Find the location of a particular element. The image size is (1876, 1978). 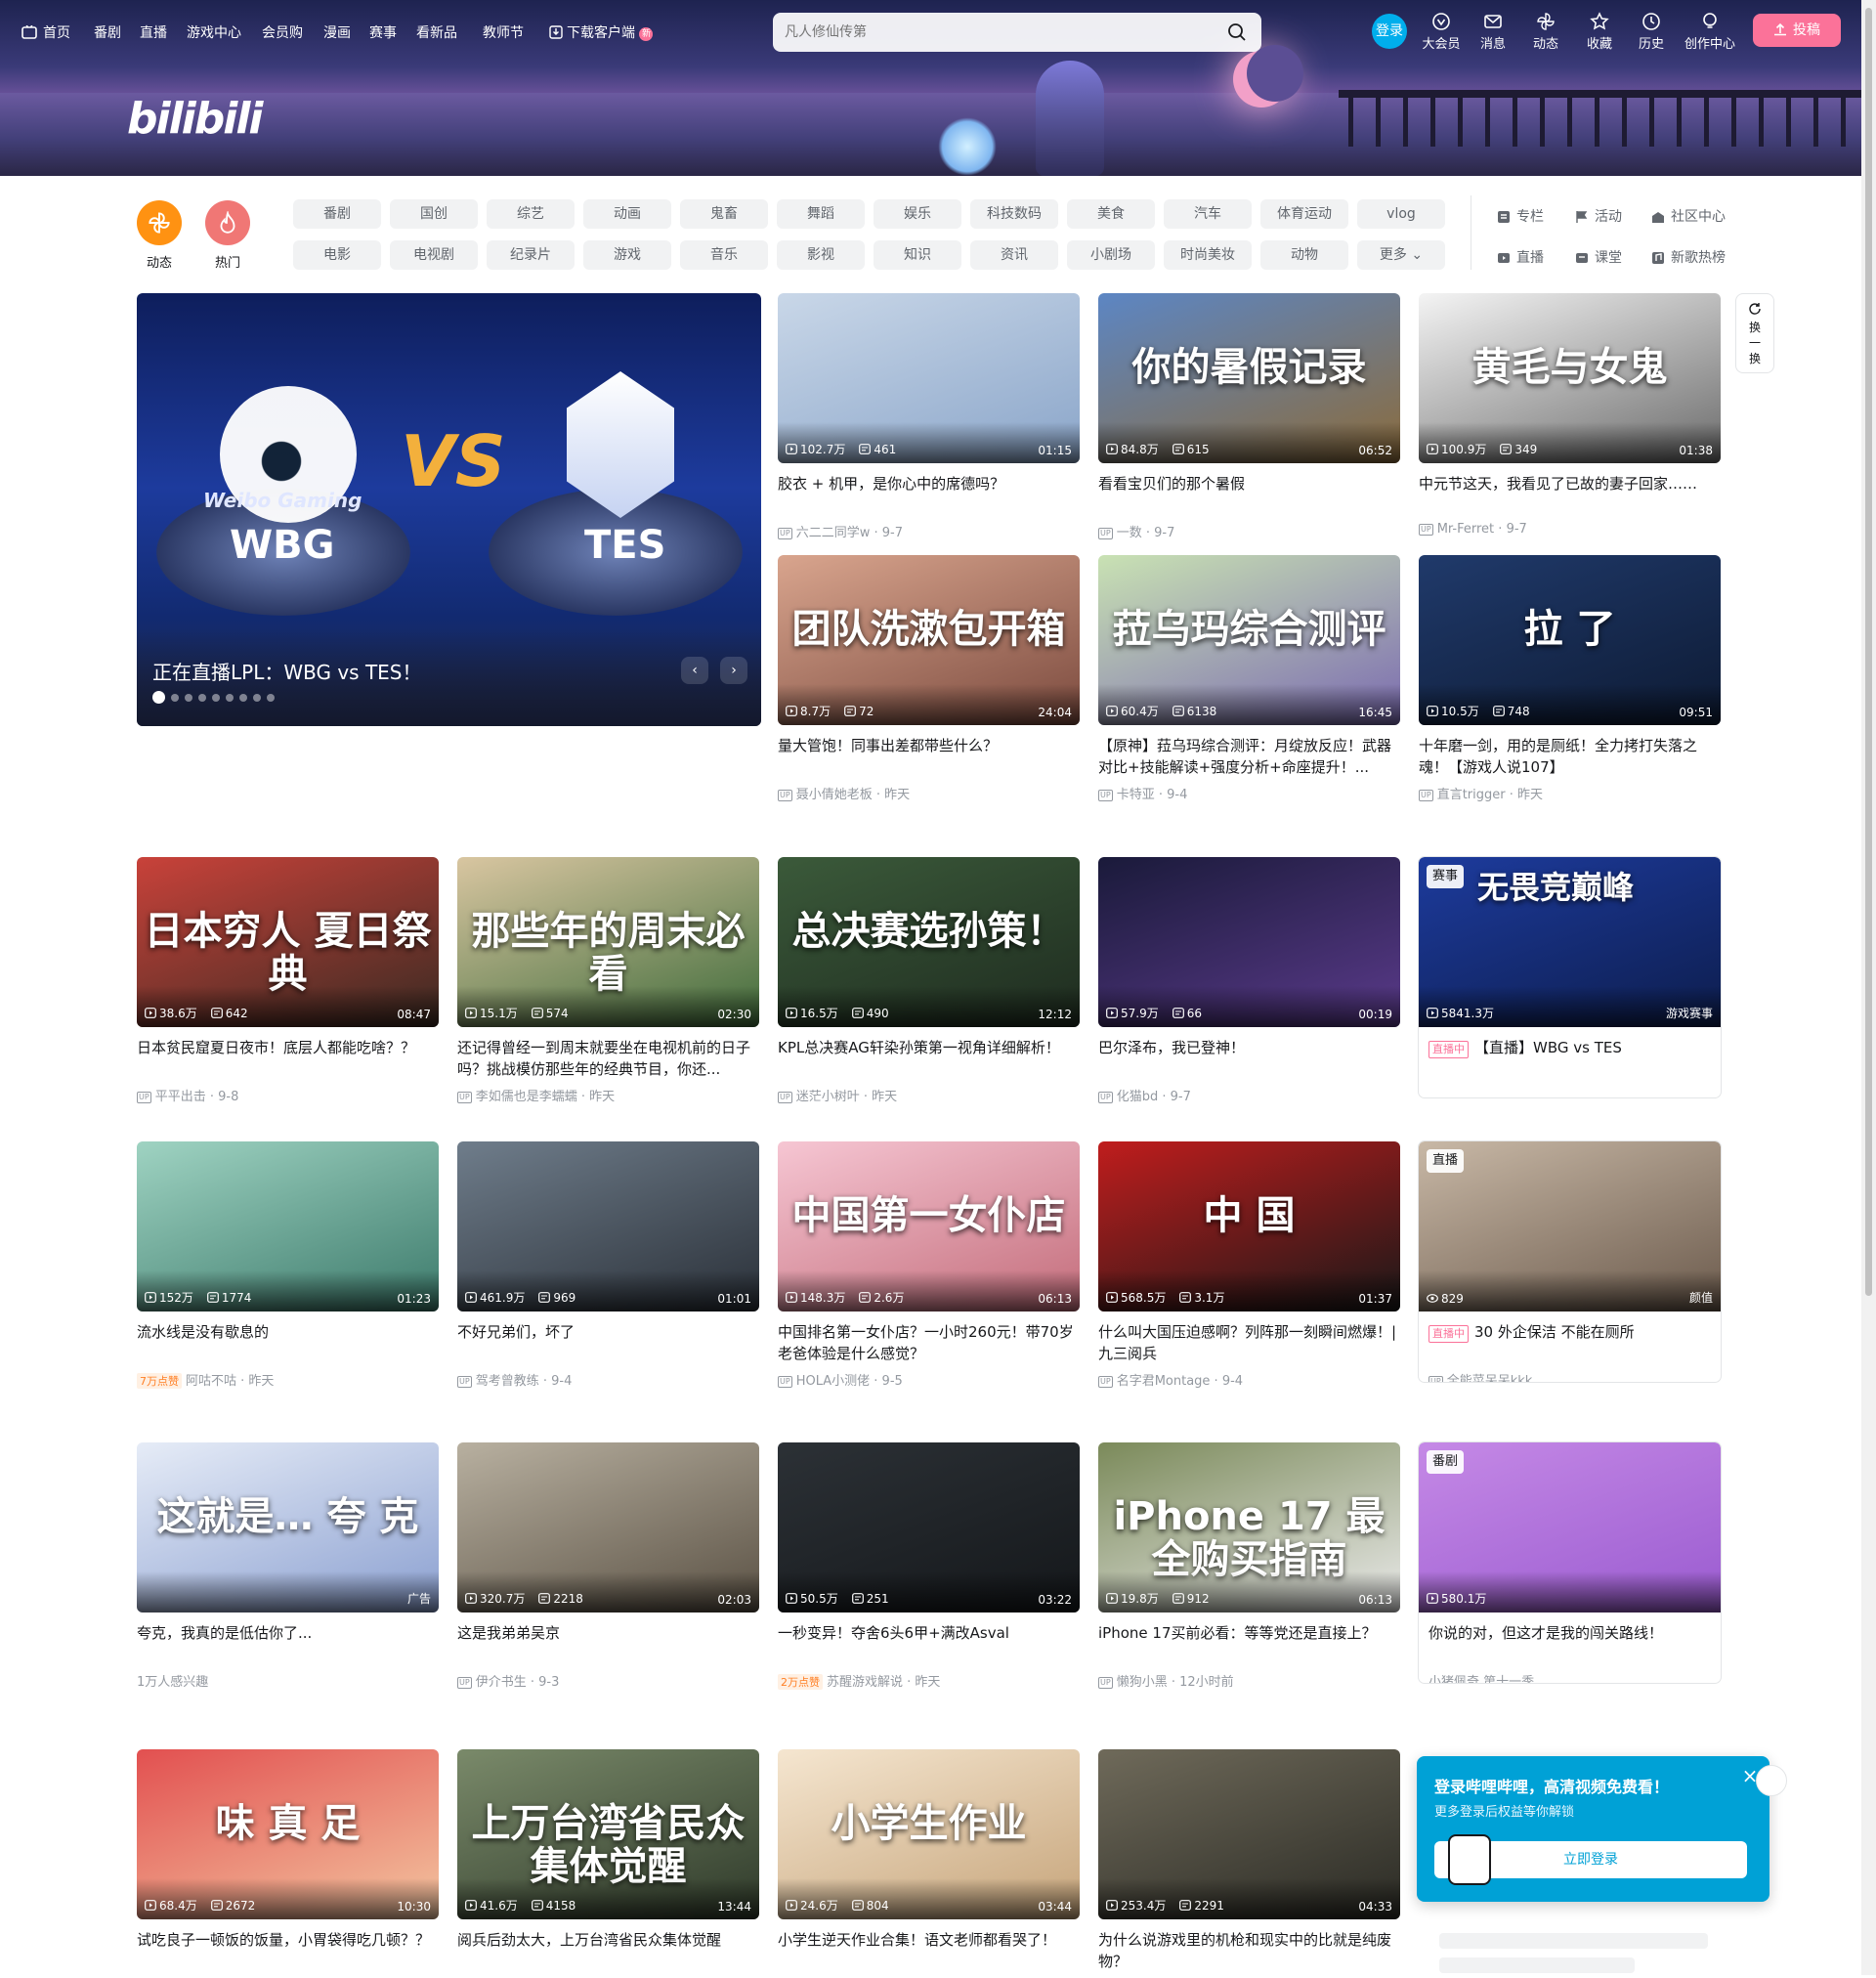

channel-1-3: 游戏 is located at coordinates (627, 255).